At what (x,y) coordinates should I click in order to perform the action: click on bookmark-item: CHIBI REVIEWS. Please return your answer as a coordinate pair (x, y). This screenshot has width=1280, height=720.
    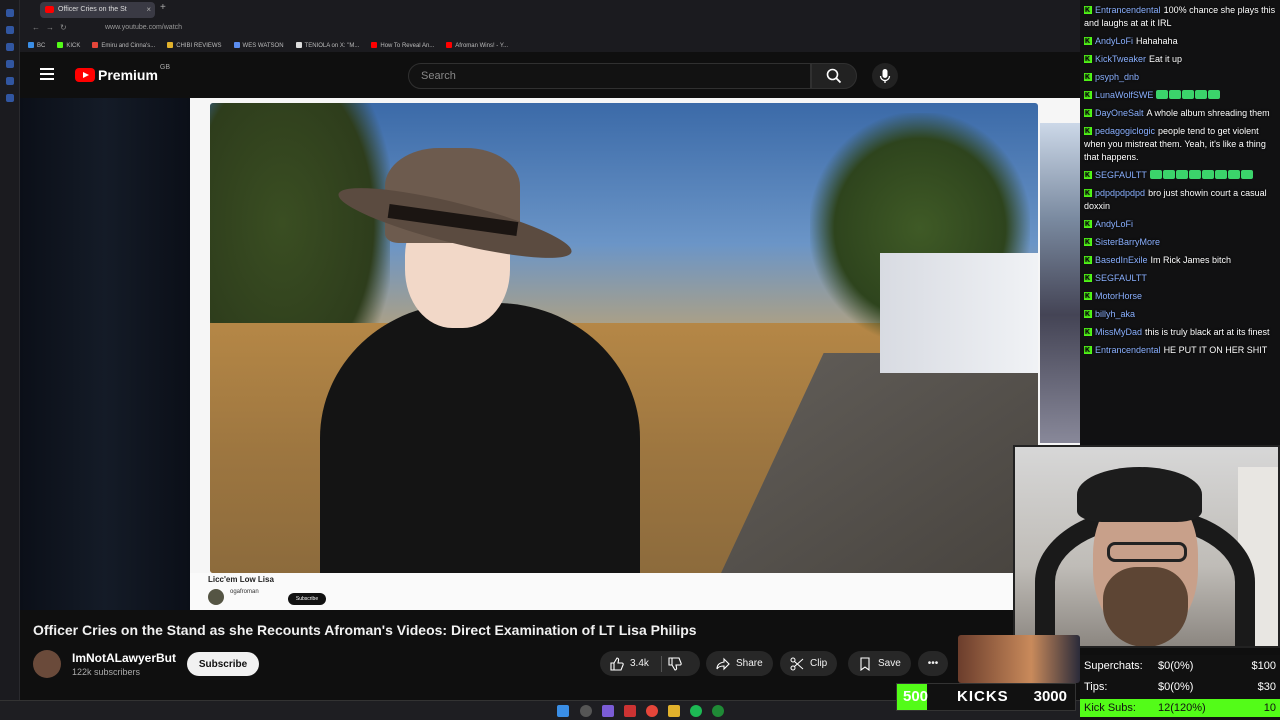
    Looking at the image, I should click on (194, 45).